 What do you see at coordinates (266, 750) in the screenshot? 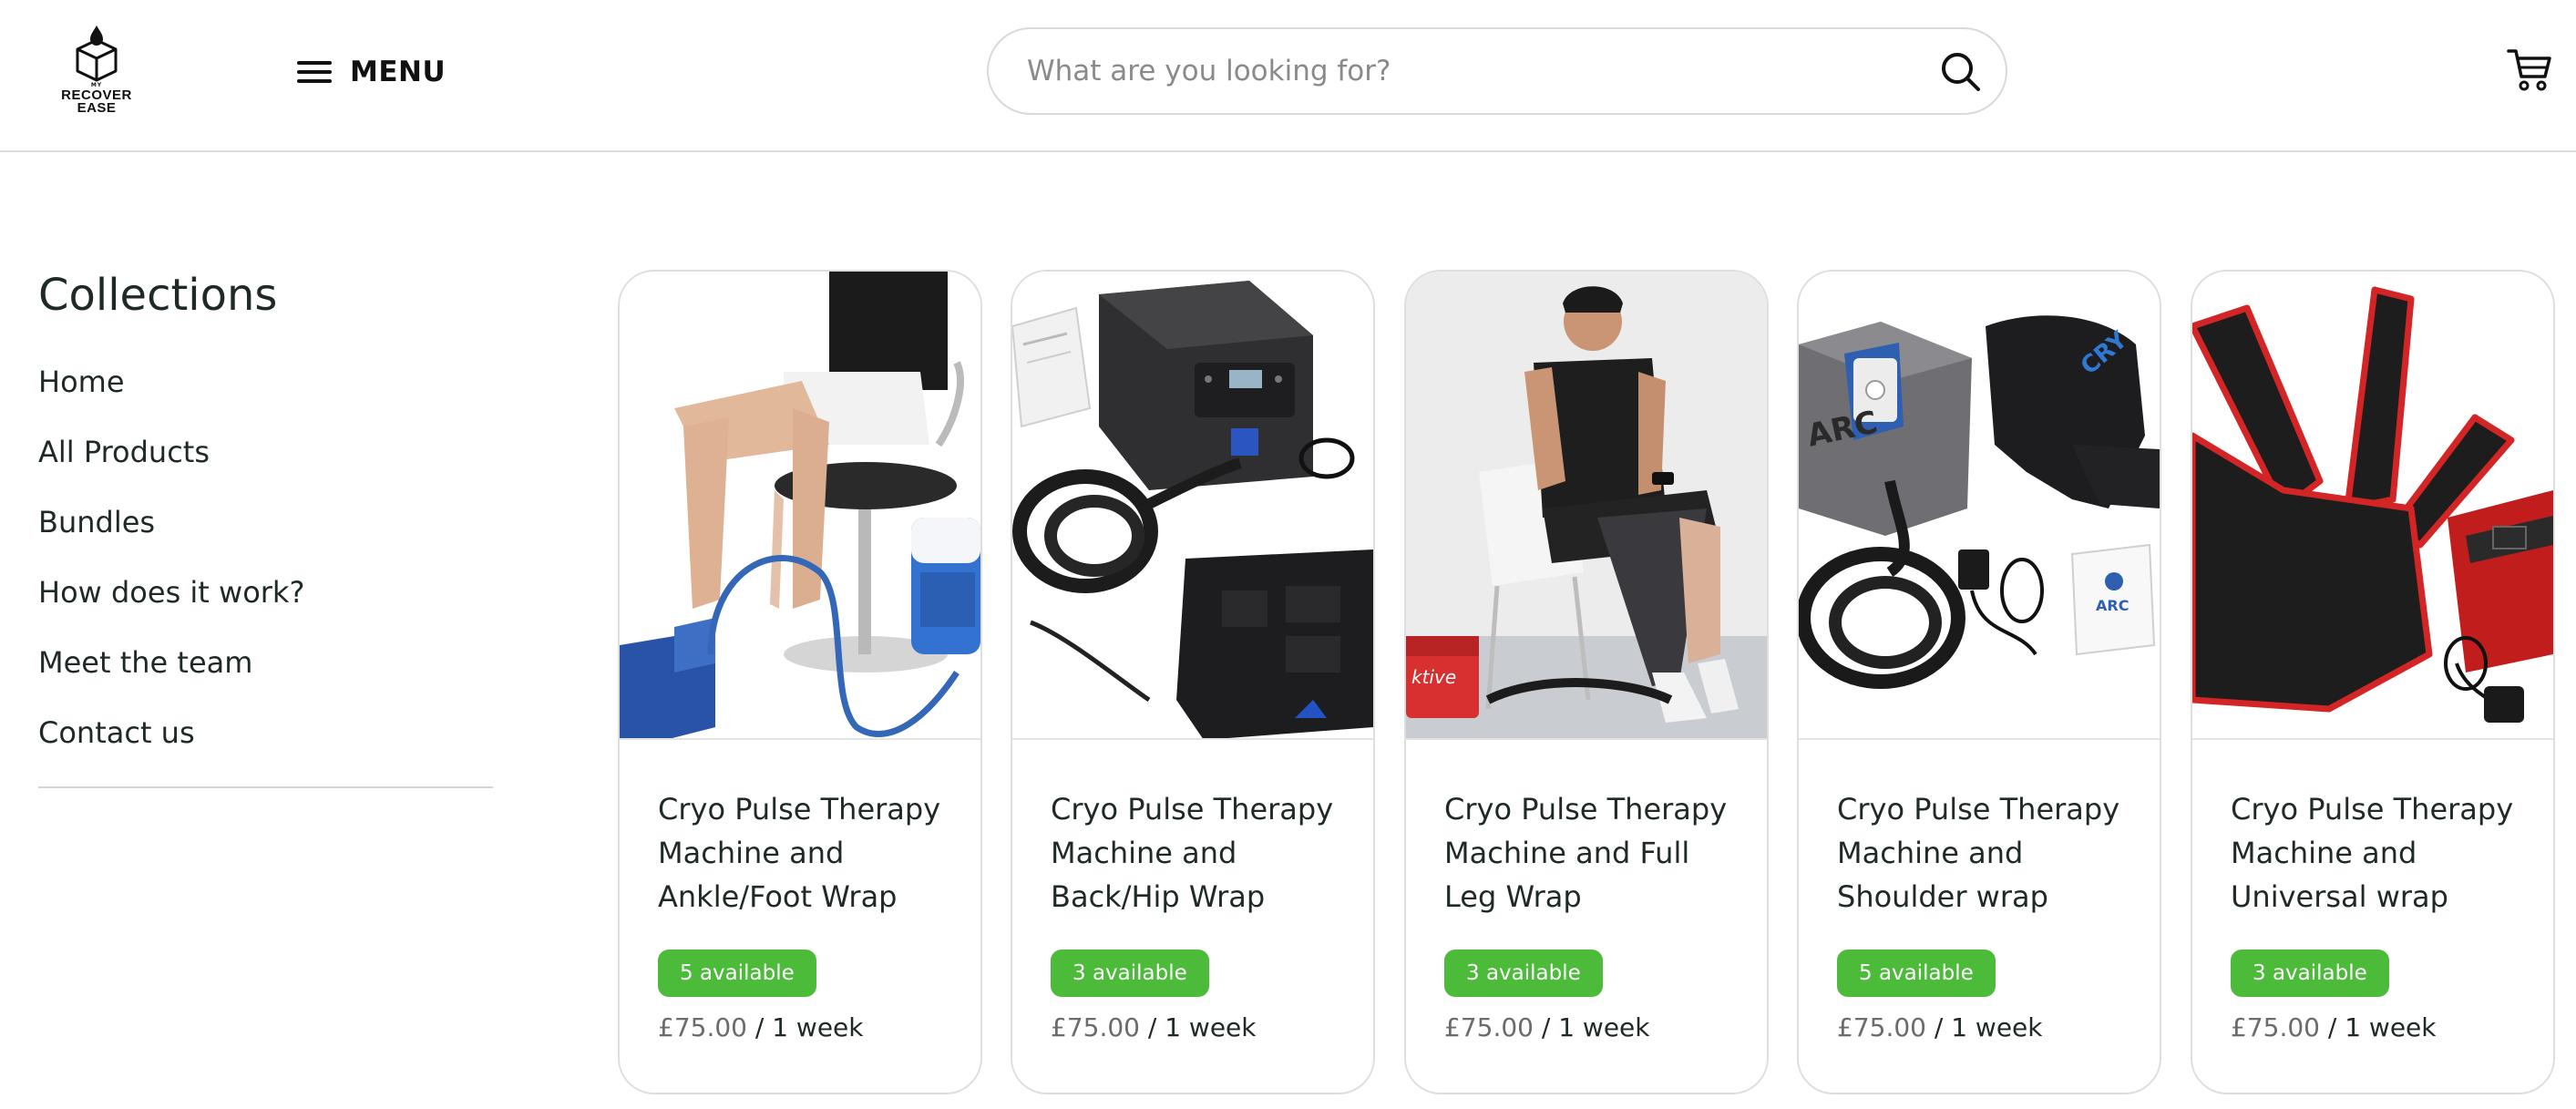
I see `sidebar-item-contact-us: Contact us` at bounding box center [266, 750].